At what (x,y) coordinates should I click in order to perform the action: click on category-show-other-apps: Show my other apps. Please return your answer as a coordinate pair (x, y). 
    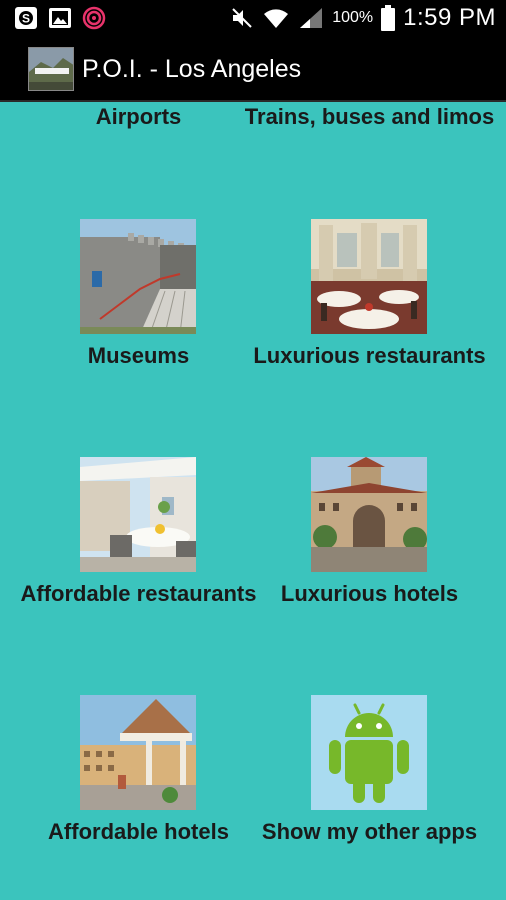
    Looking at the image, I should click on (369, 785).